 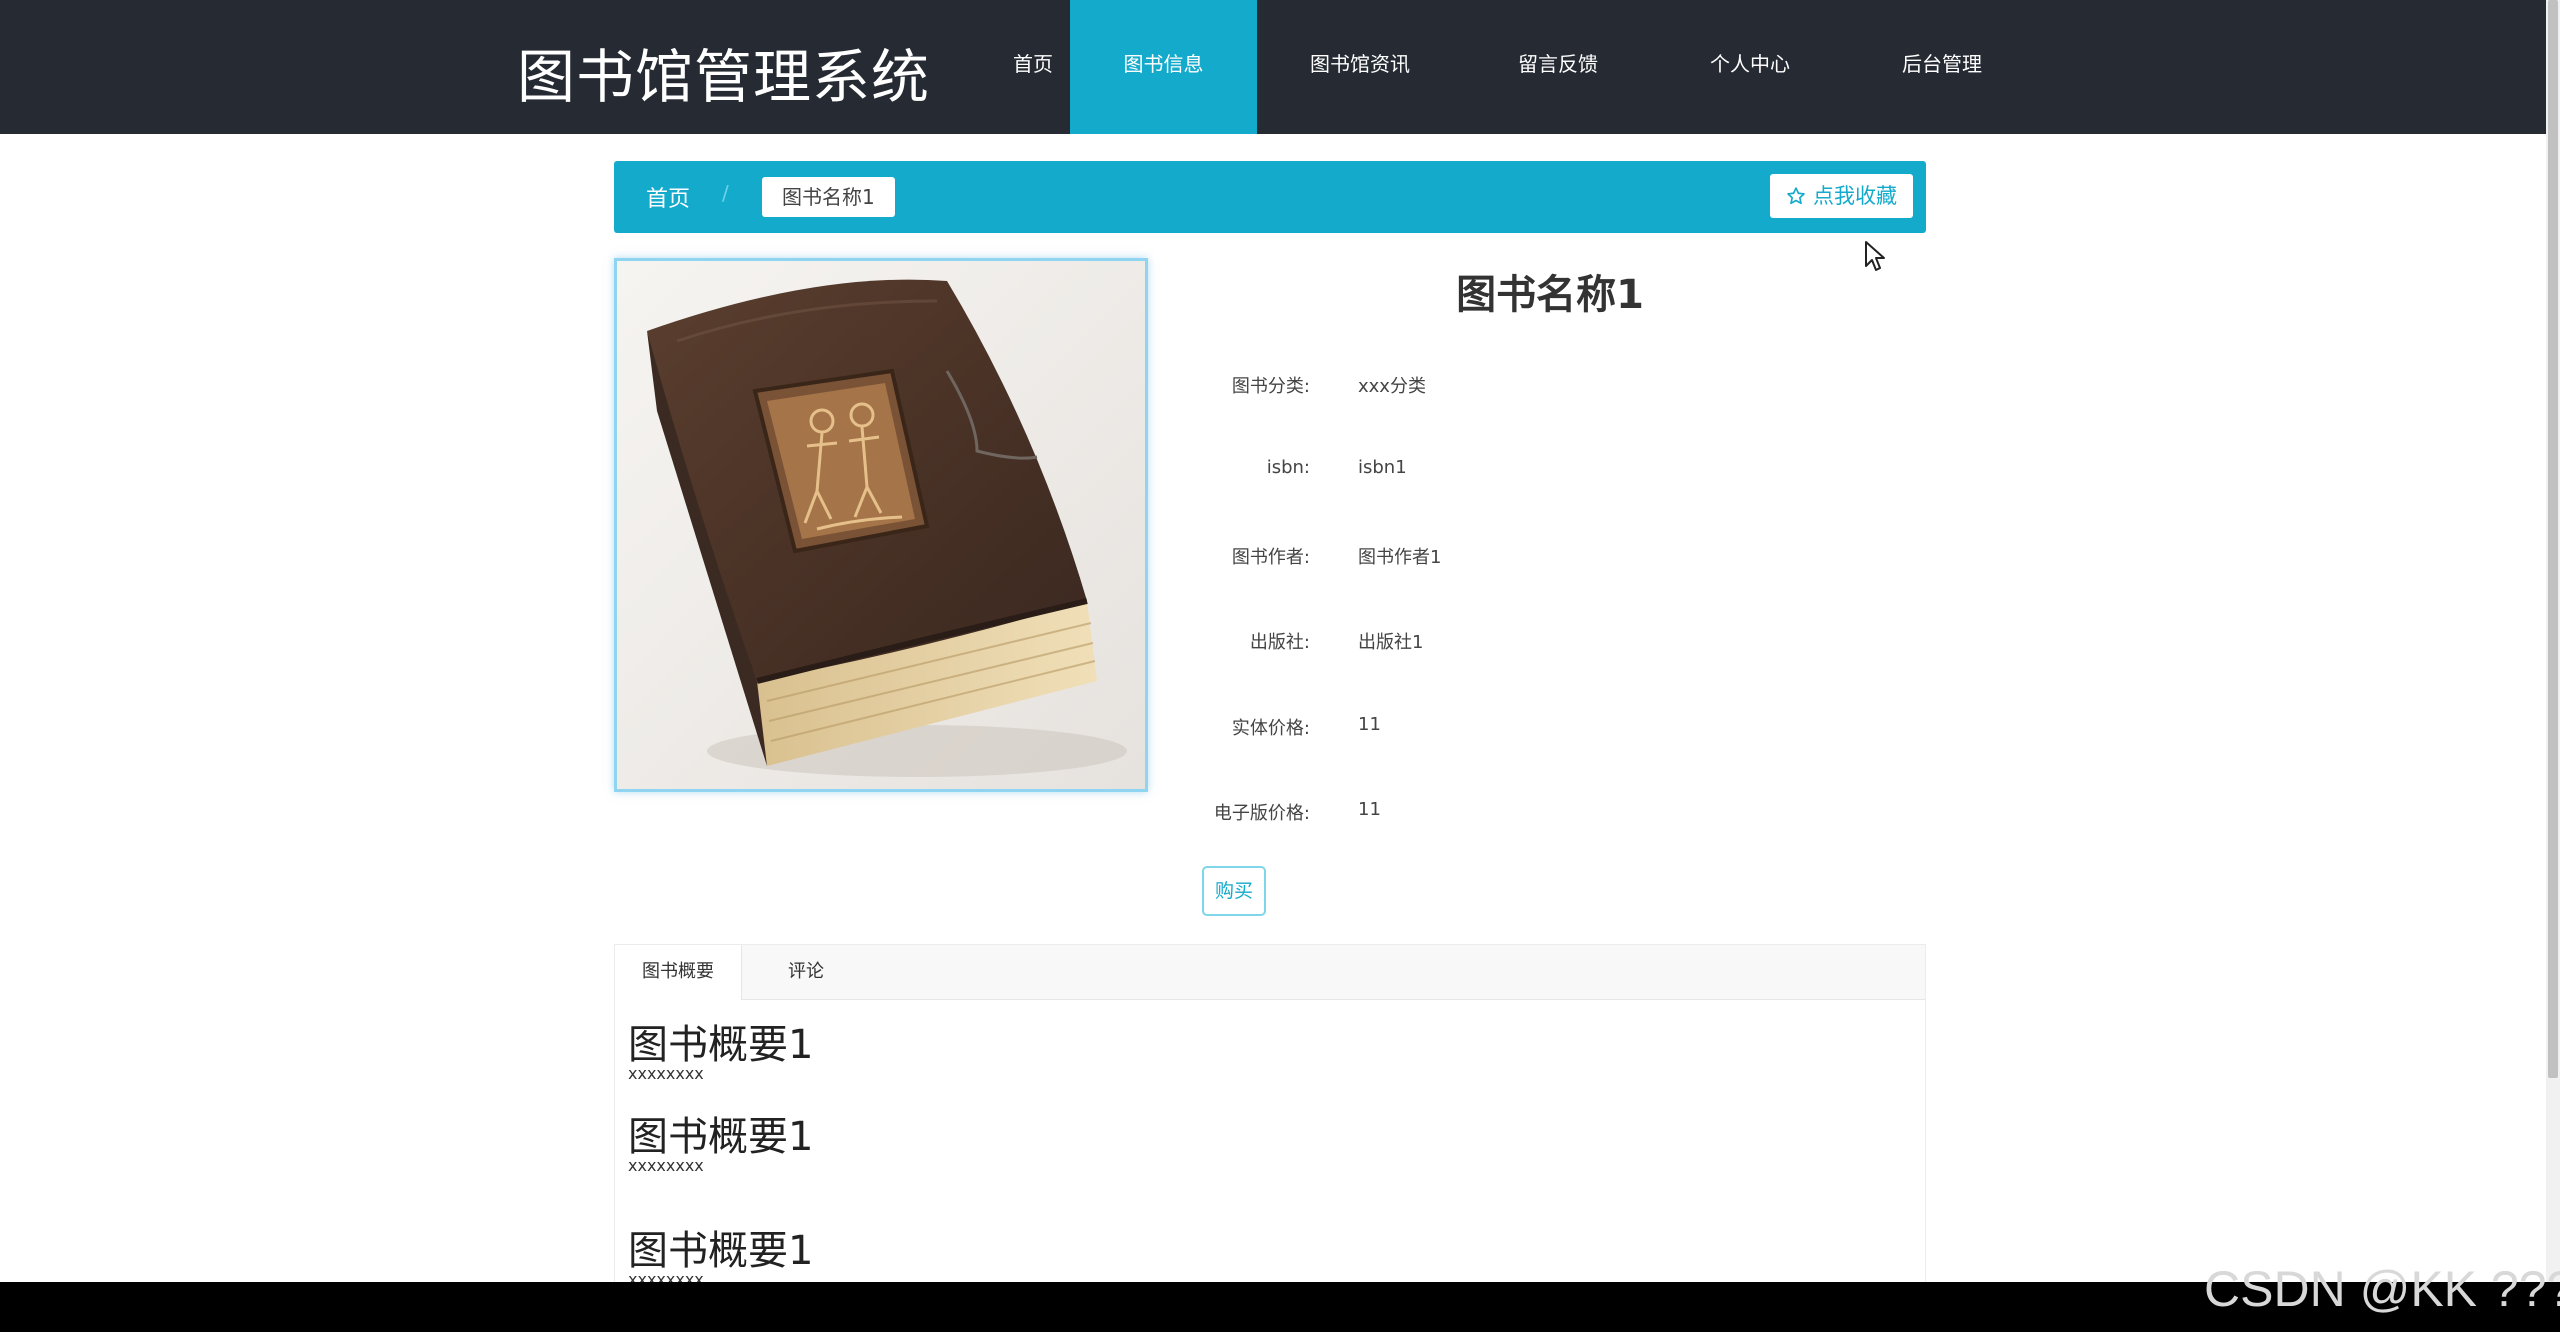 I want to click on field-label-ebook-price: 电子版价格:, so click(x=1261, y=813).